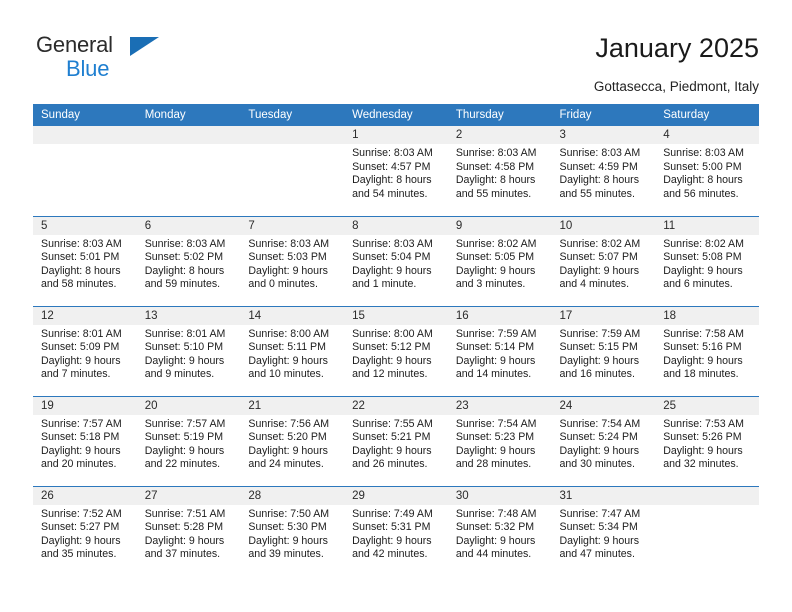 The image size is (792, 612). What do you see at coordinates (707, 115) in the screenshot?
I see `weekday-header-saturday: Saturday` at bounding box center [707, 115].